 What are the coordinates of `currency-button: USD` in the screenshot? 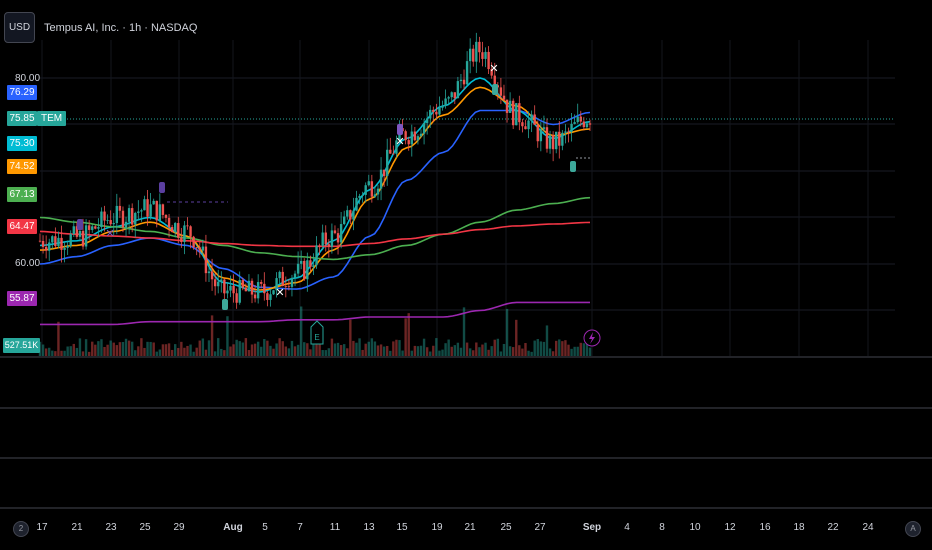 It's located at (19, 27).